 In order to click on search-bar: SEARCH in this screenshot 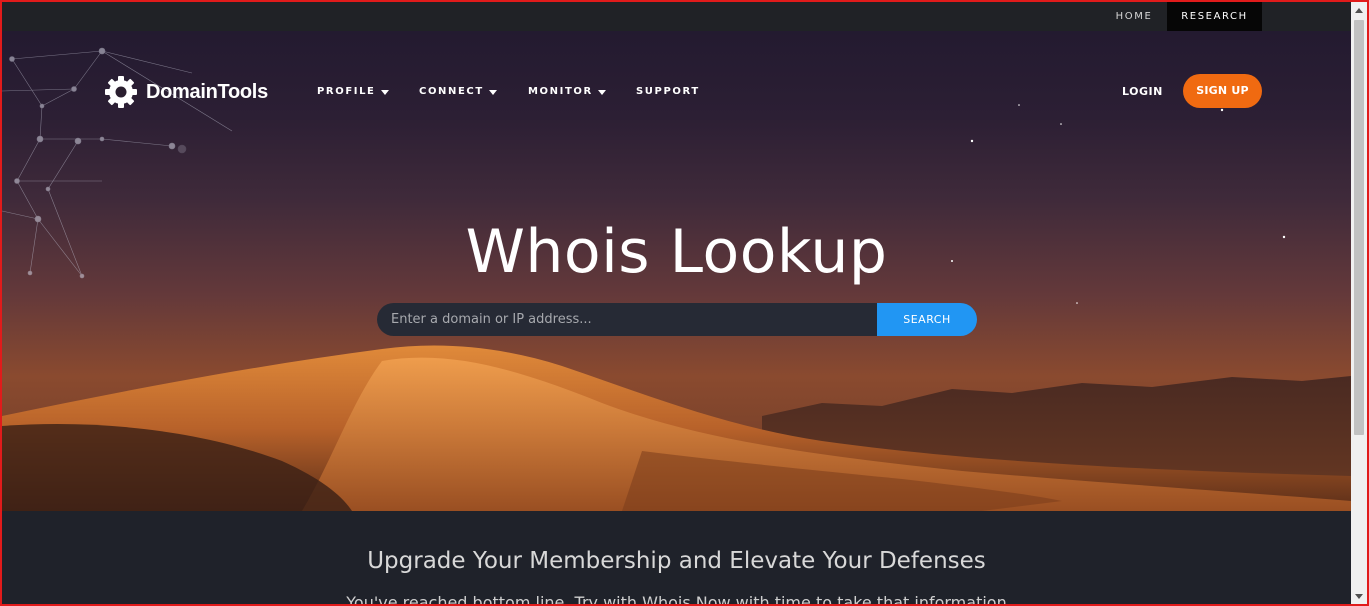, I will do `click(677, 319)`.